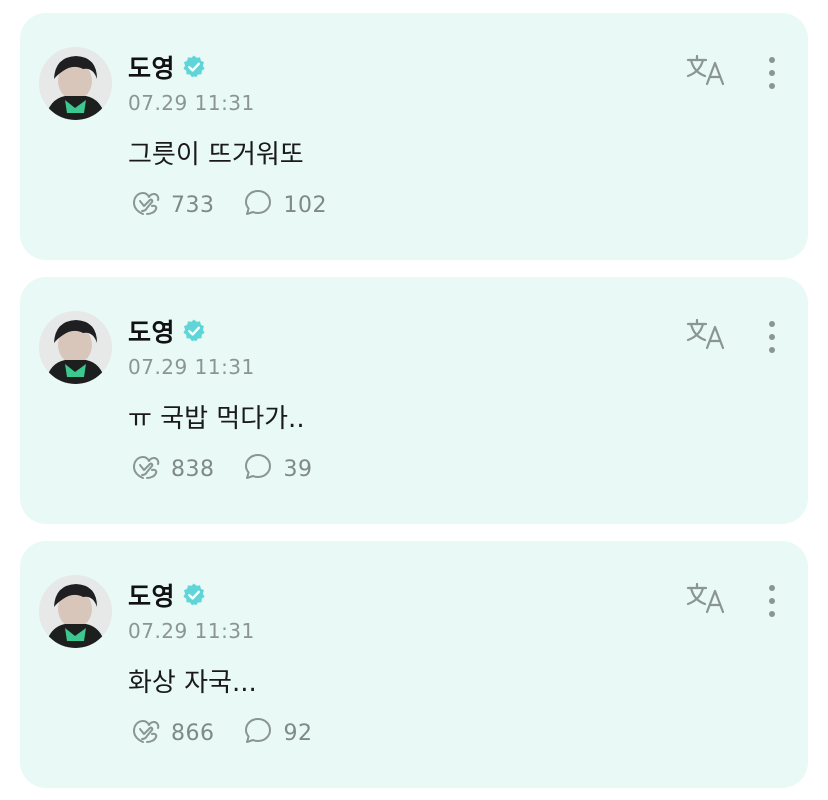 The width and height of the screenshot is (828, 800). Describe the element at coordinates (193, 205) in the screenshot. I see `like-count: 733` at that location.